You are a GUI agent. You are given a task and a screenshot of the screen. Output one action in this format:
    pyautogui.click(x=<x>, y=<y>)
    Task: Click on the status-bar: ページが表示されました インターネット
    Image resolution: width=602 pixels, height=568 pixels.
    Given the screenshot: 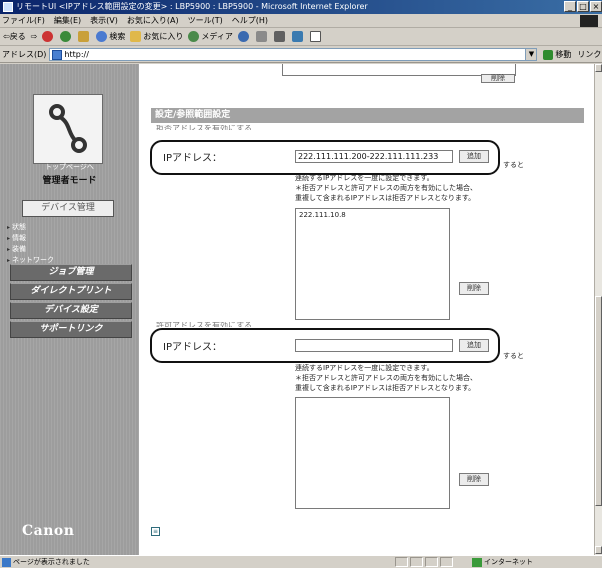 What is the action you would take?
    pyautogui.click(x=301, y=561)
    